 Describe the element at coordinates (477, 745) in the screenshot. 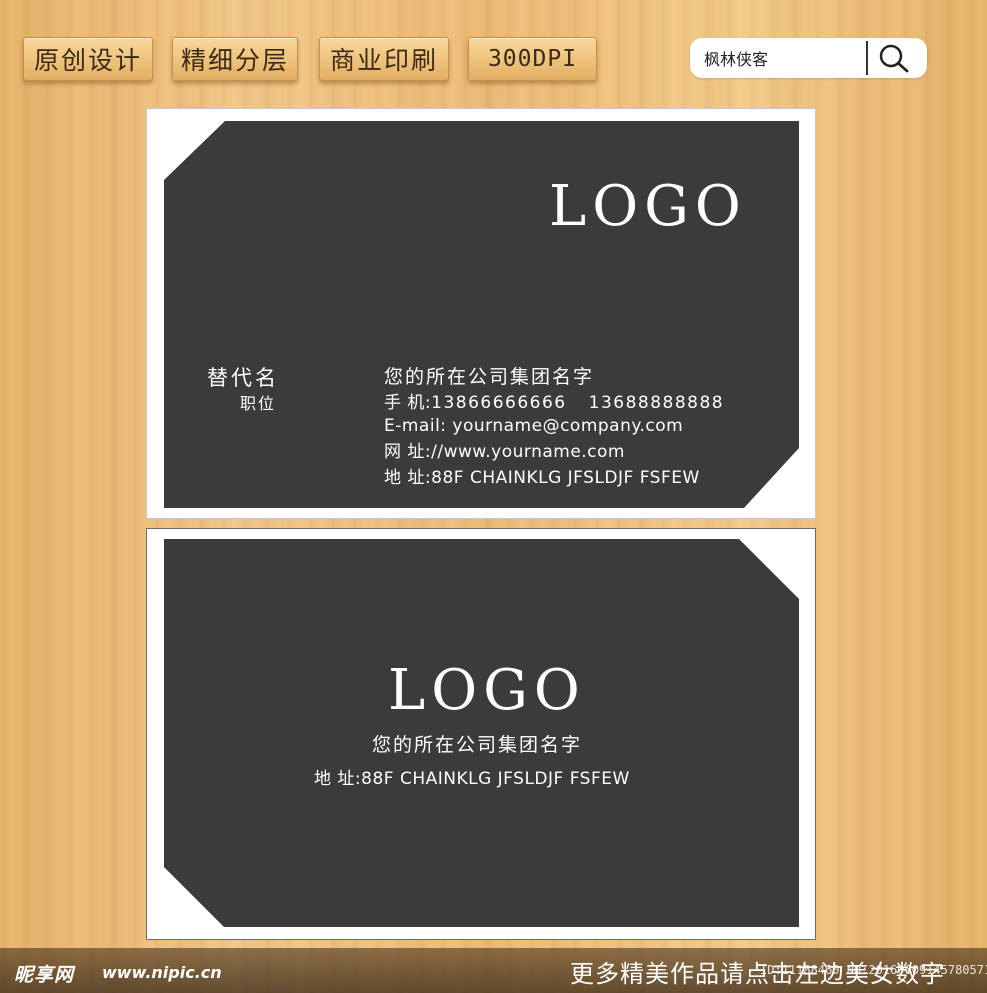

I see `back-company-name: 您的所在公司集团名字` at that location.